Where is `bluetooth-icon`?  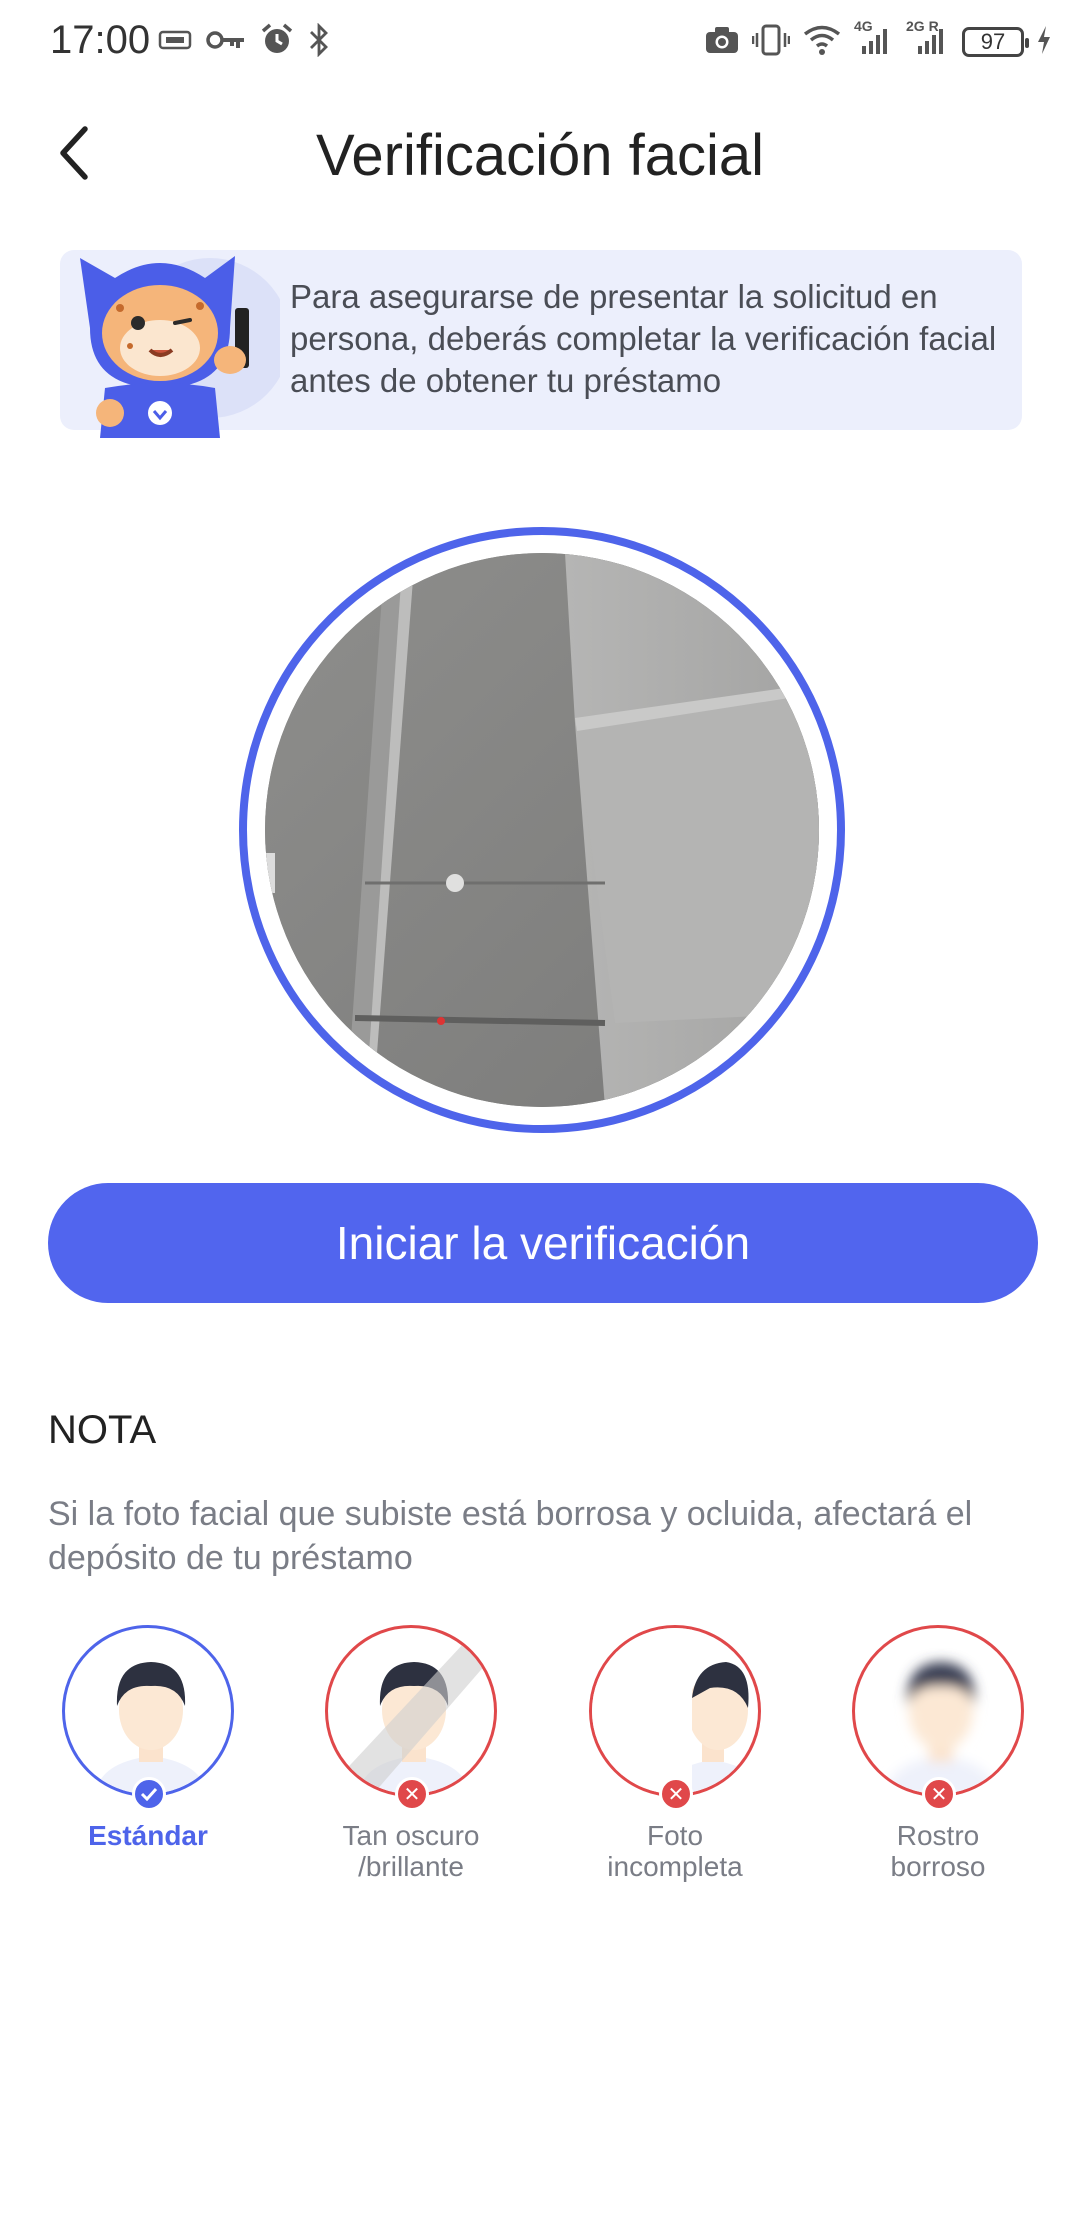
bluetooth-icon is located at coordinates (319, 42).